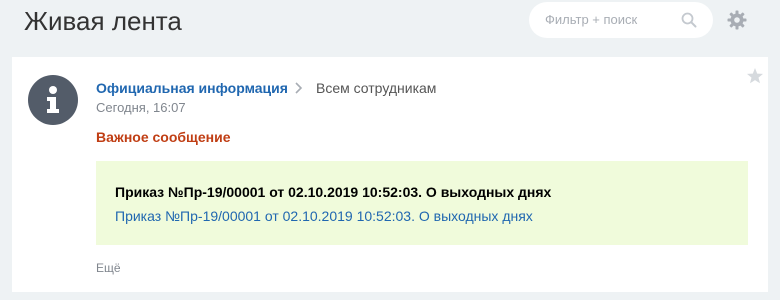  Describe the element at coordinates (141, 108) in the screenshot. I see `post-date: Сегодня, 16:07` at that location.